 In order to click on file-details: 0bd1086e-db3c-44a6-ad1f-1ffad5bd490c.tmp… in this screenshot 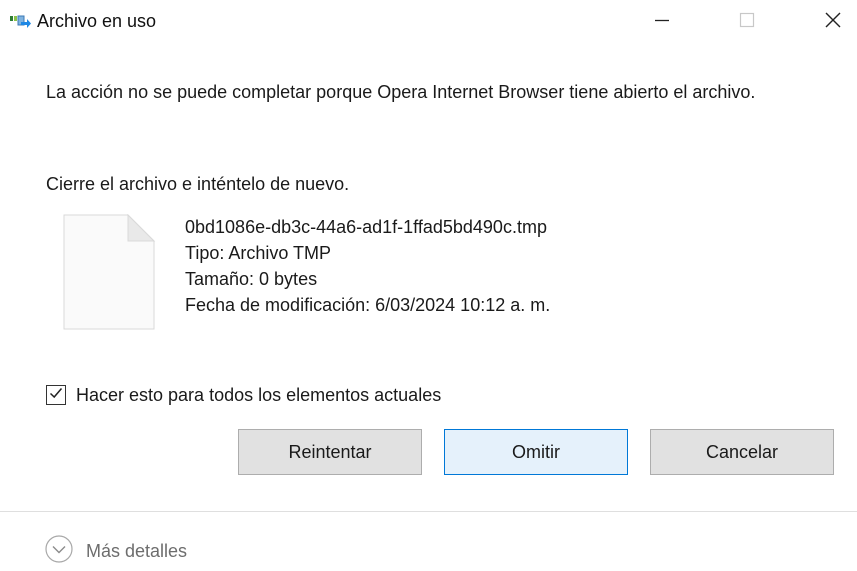, I will do `click(367, 266)`.